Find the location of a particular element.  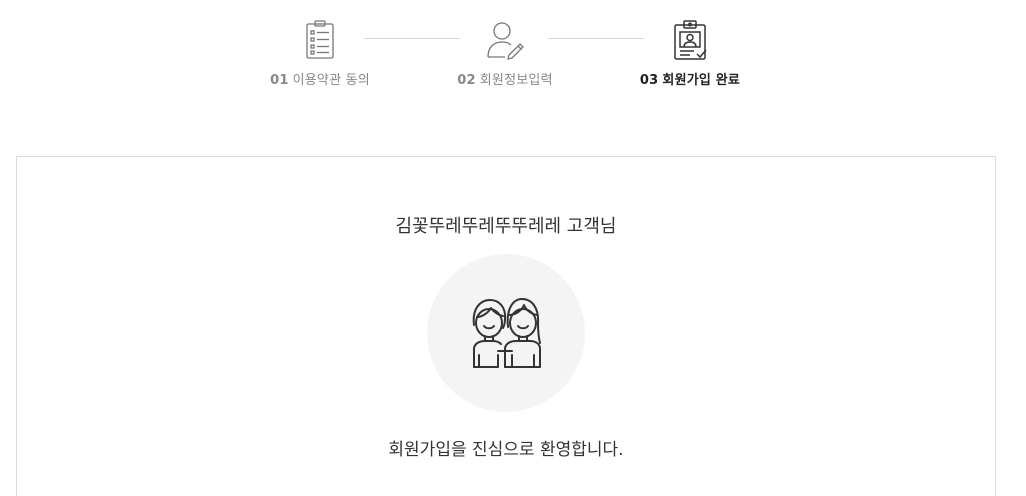

step-signup-complete: 03 회원가입 완료 is located at coordinates (690, 53).